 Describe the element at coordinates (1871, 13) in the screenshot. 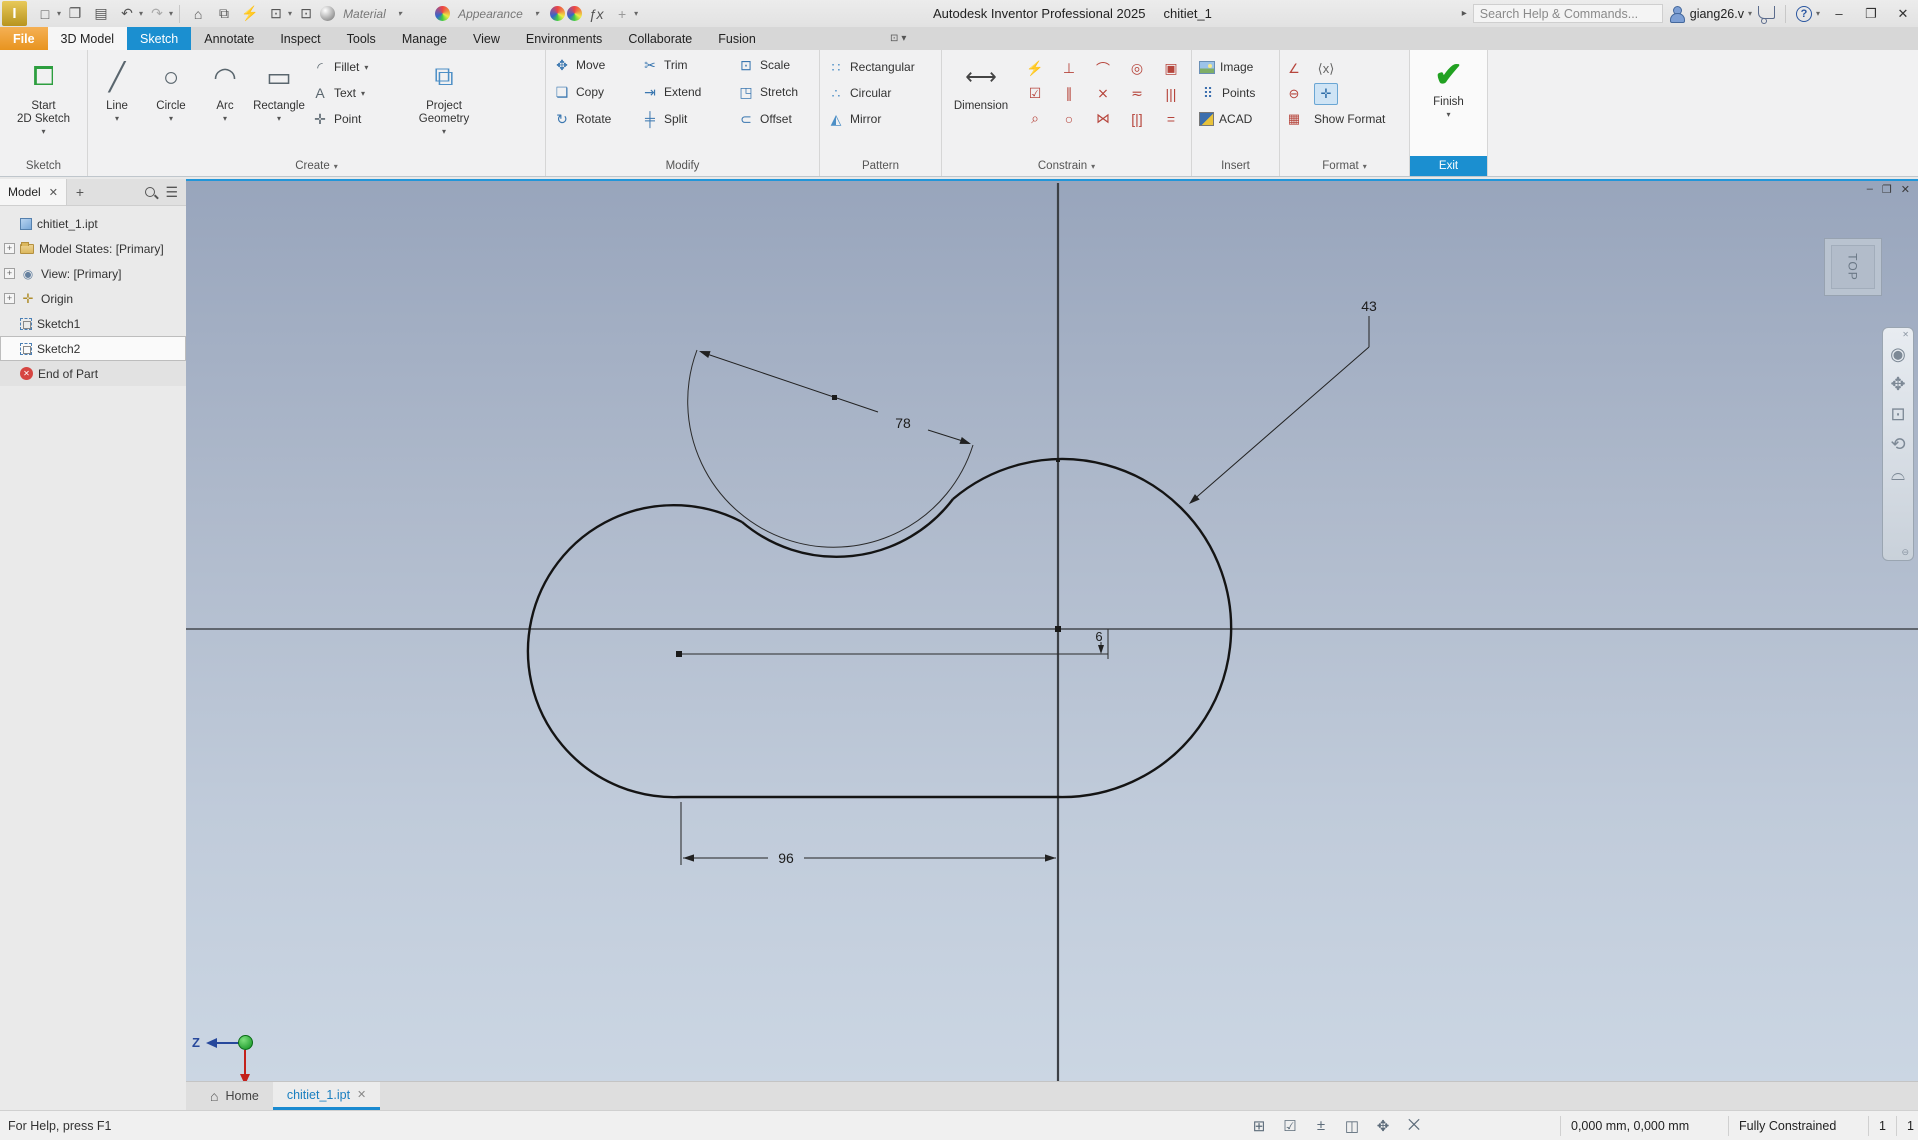

I see `restore-button: ❐` at that location.